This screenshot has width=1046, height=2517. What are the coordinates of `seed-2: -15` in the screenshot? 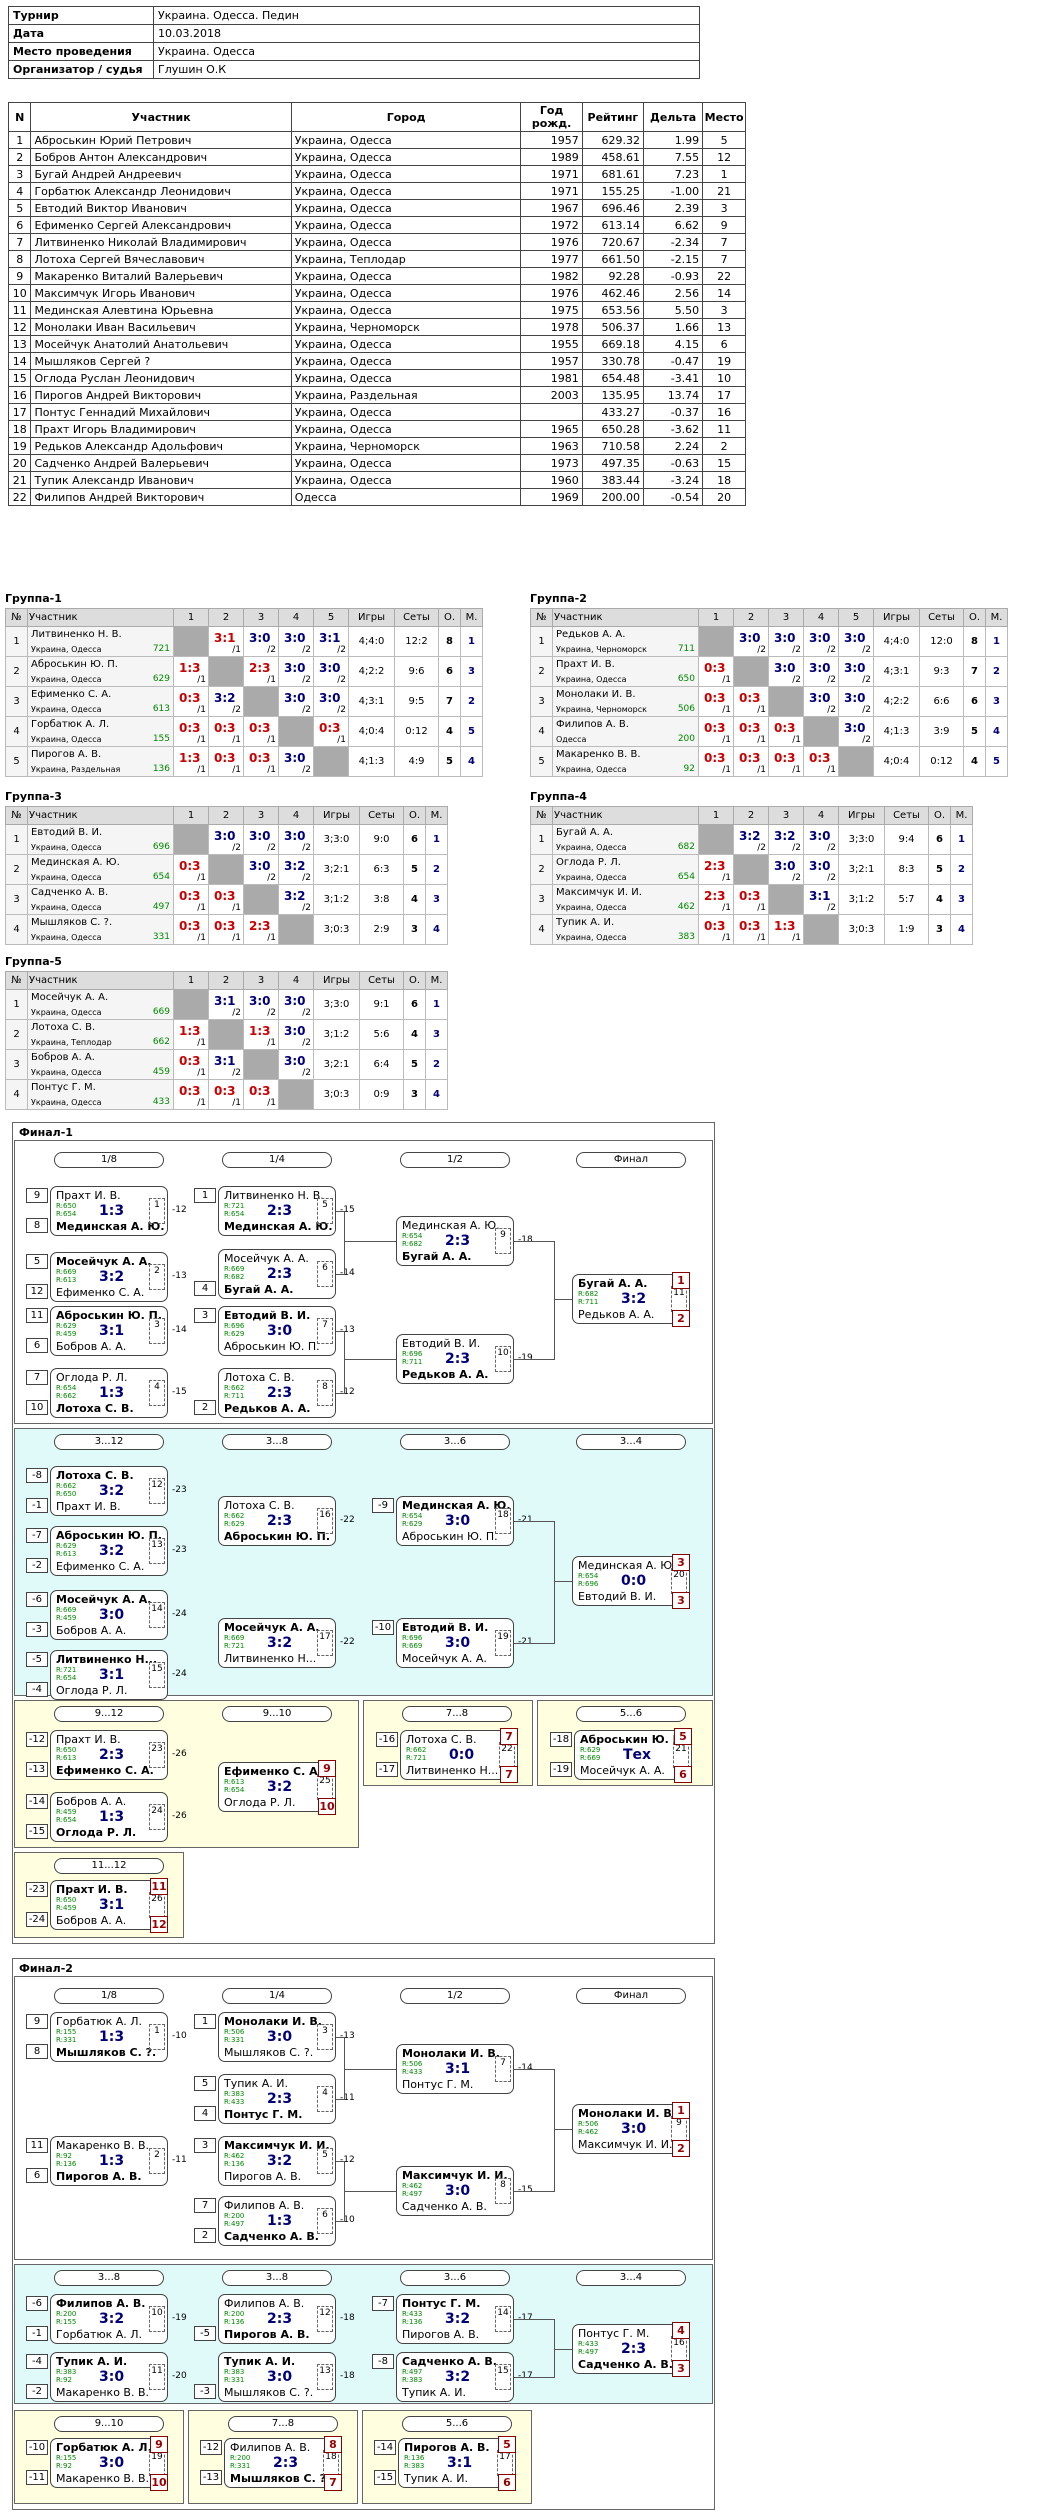 It's located at (385, 2477).